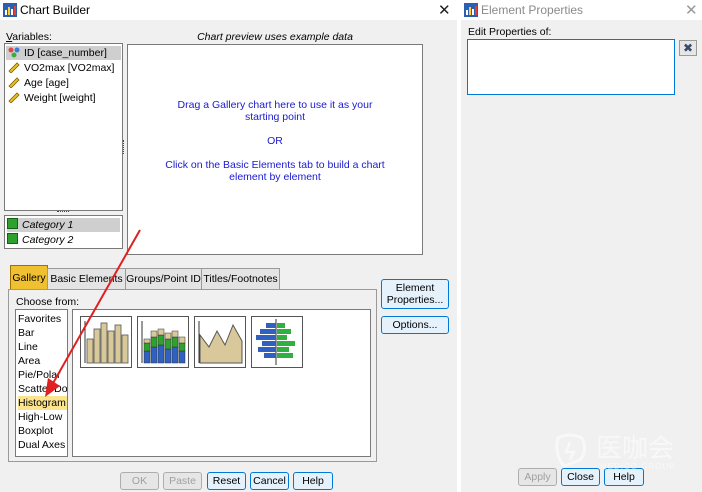 Image resolution: width=702 pixels, height=492 pixels. I want to click on variables-label: Variables:, so click(29, 37).